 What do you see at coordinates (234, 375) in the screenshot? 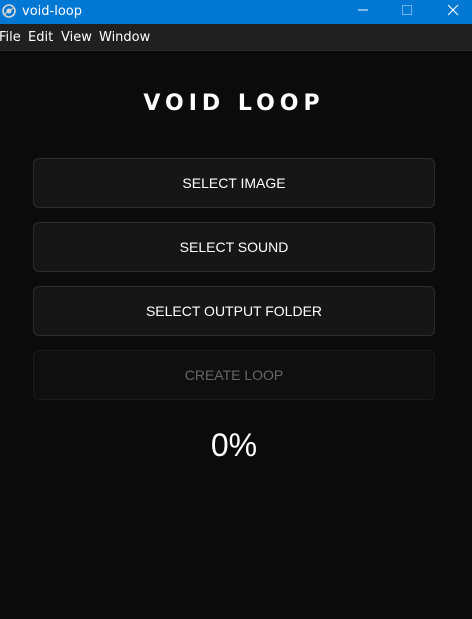
I see `create-loop-button: CREATE LOOP` at bounding box center [234, 375].